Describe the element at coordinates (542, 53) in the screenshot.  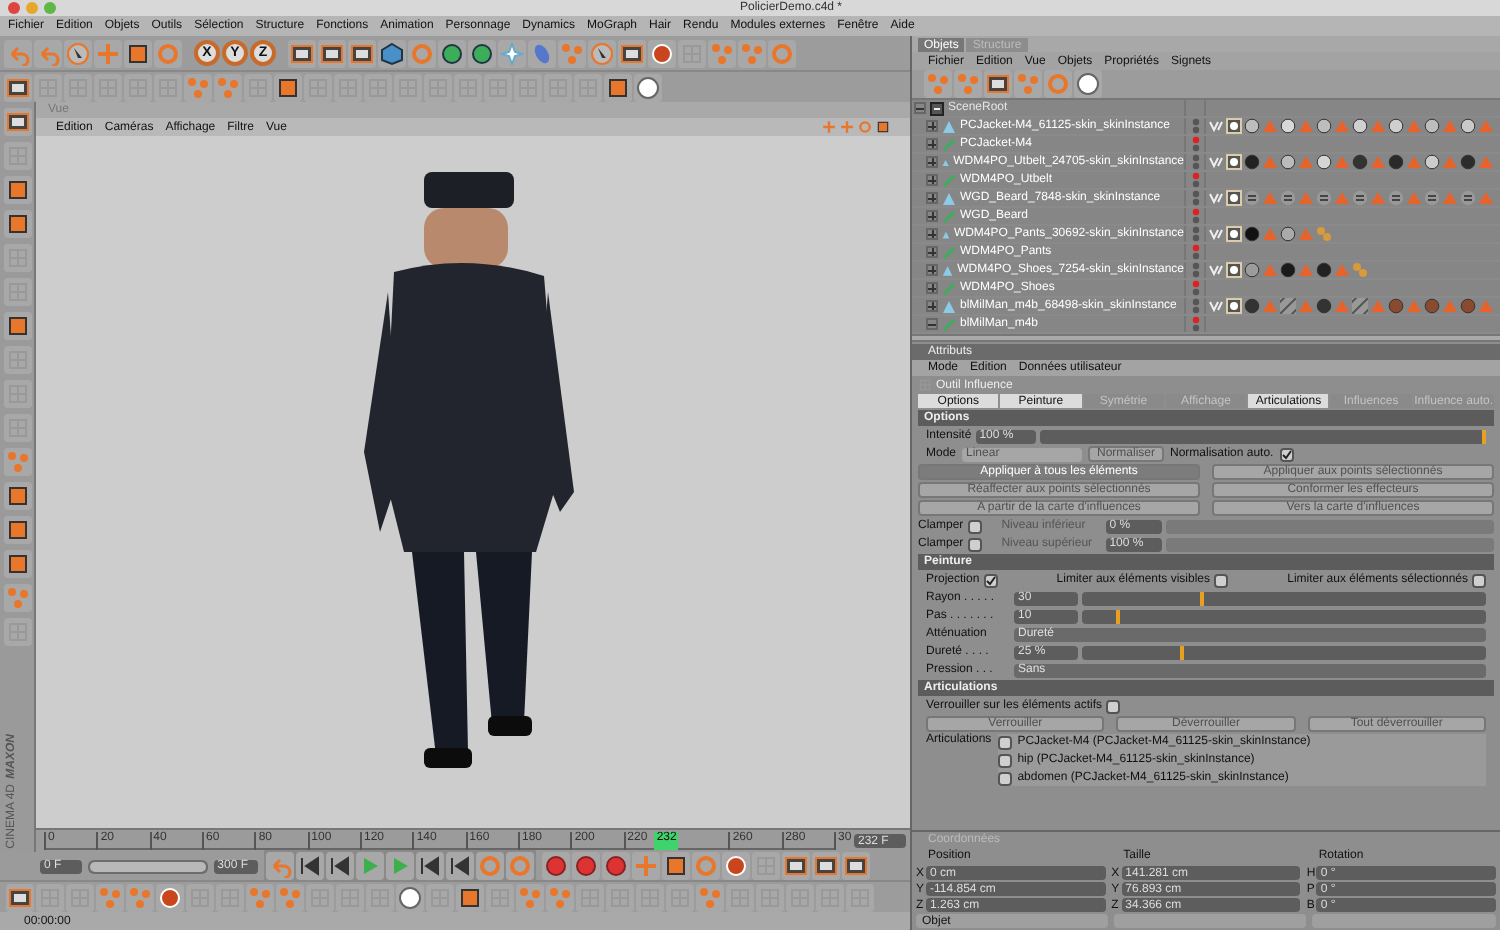
I see `drop-icon` at that location.